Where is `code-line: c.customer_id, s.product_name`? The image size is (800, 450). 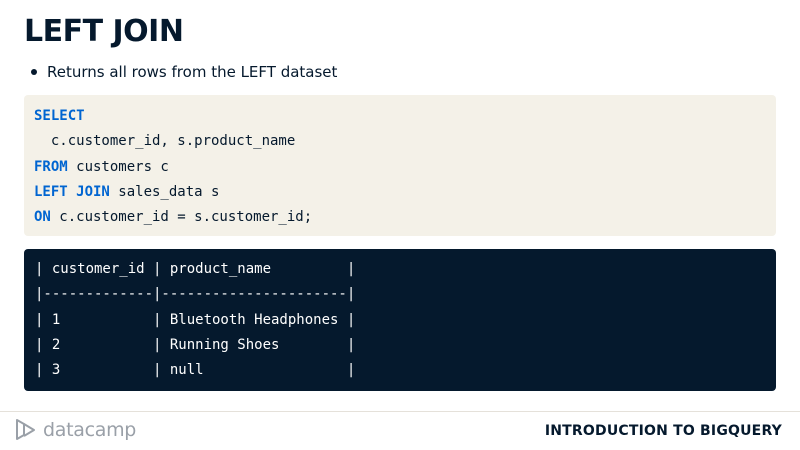
code-line: c.customer_id, s.product_name is located at coordinates (400, 141).